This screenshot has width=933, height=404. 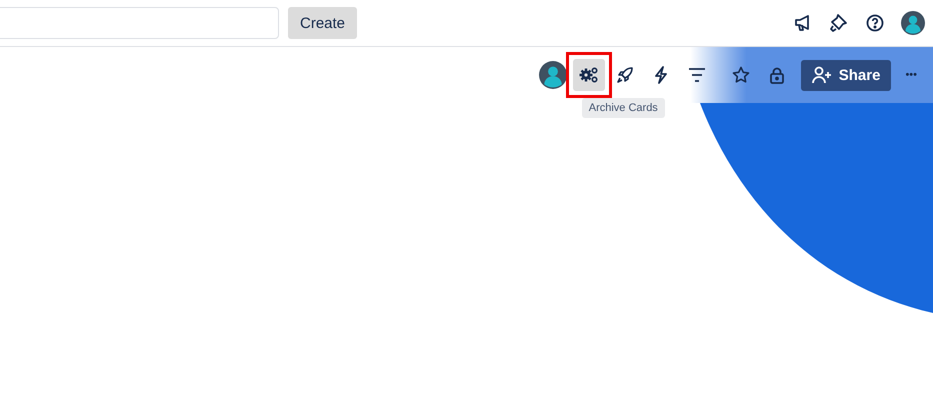 I want to click on member-avatar, so click(x=552, y=75).